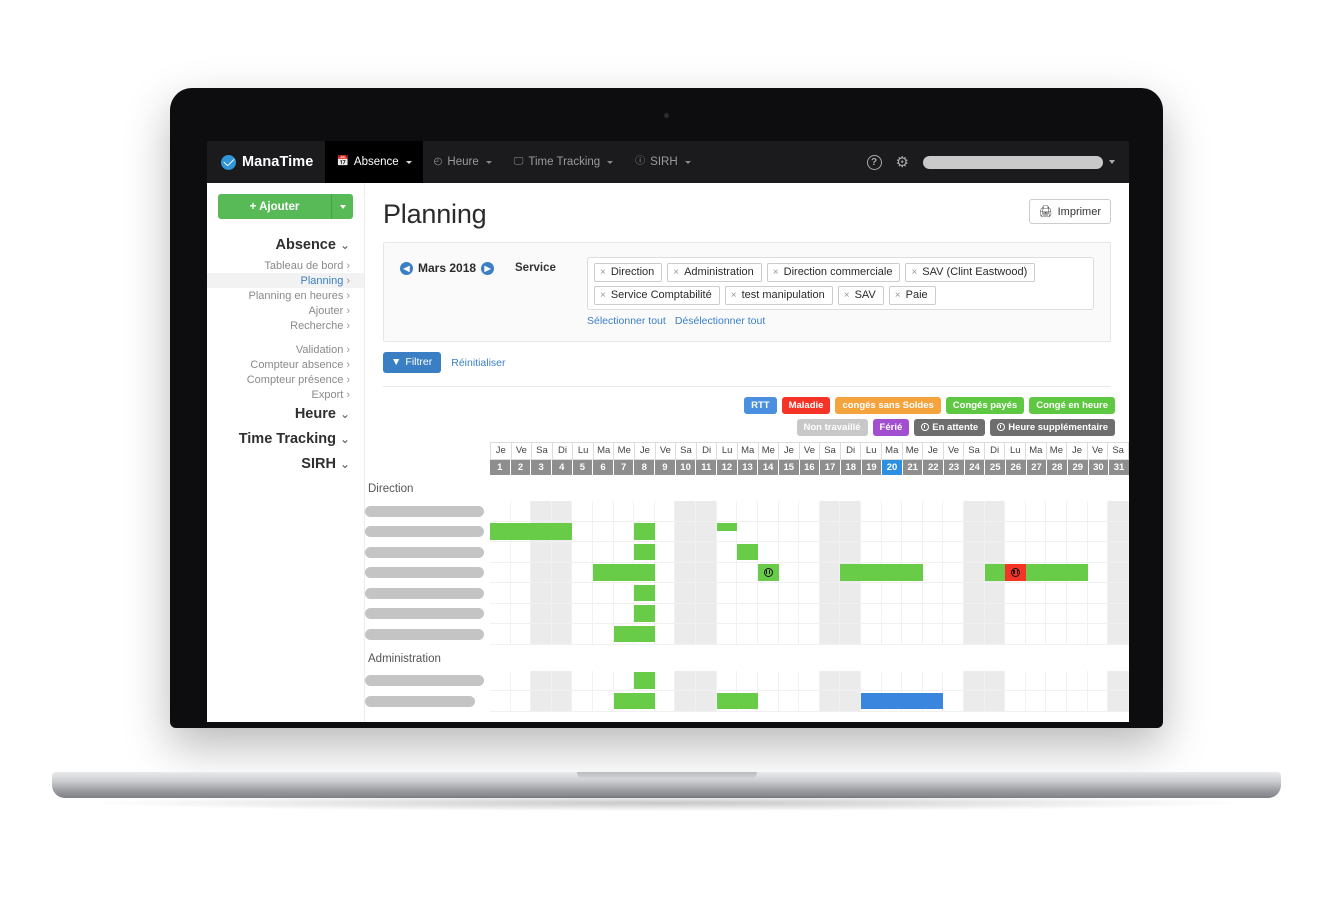  I want to click on sidebar-item-export: Export ›, so click(285, 394).